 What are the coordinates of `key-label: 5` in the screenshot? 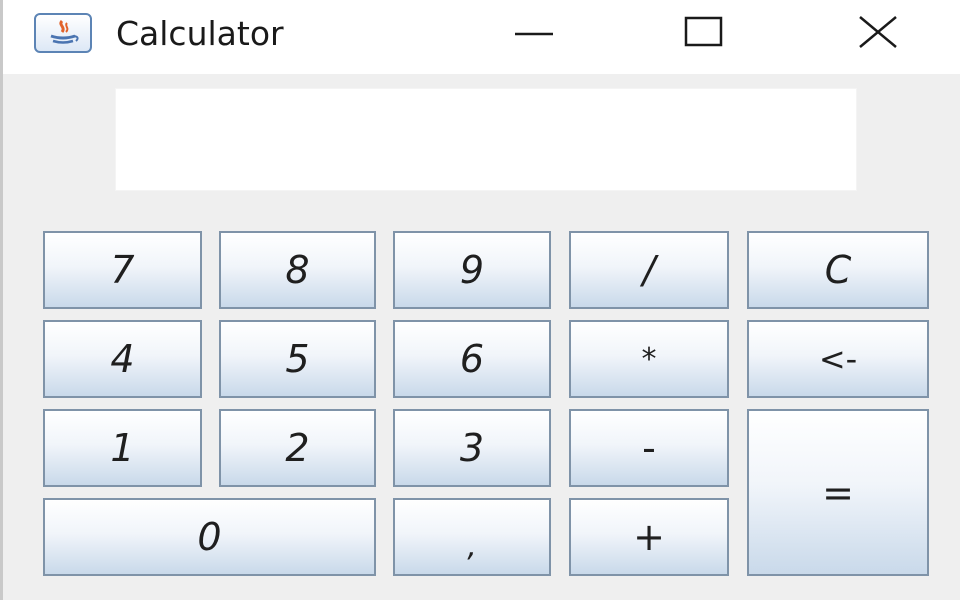 It's located at (297, 359).